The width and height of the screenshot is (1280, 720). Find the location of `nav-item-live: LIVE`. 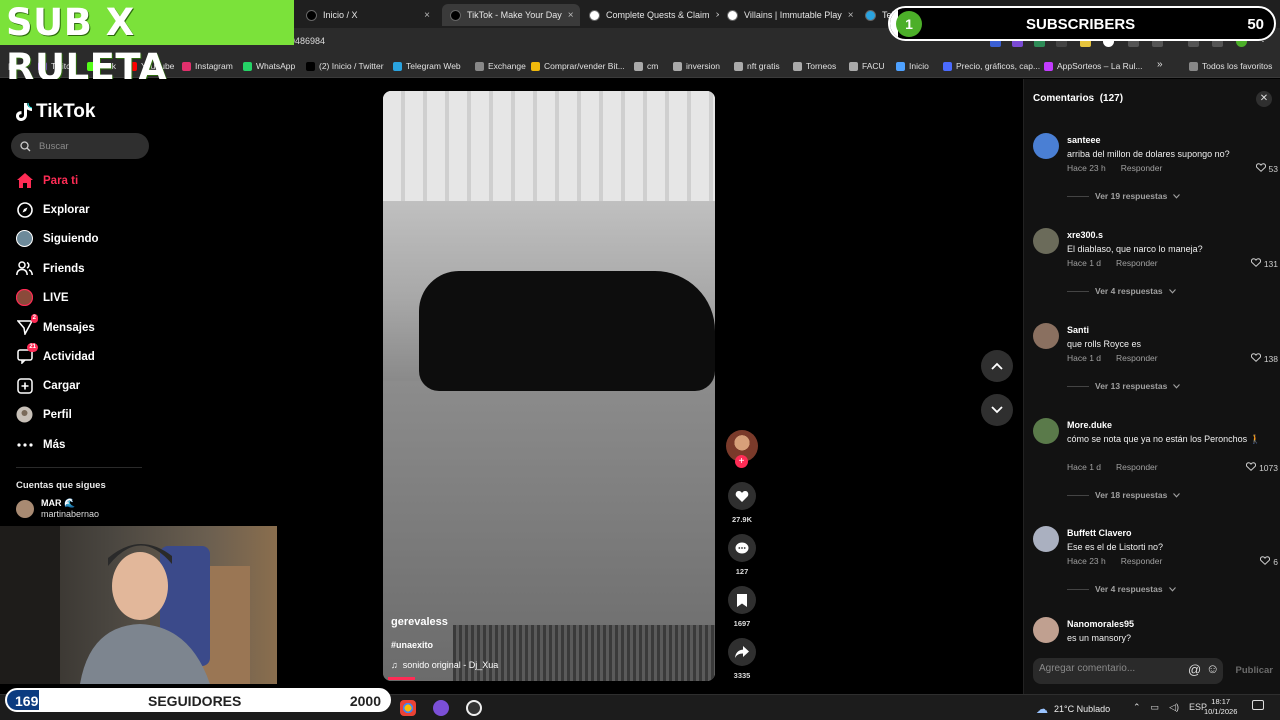

nav-item-live: LIVE is located at coordinates (42, 297).